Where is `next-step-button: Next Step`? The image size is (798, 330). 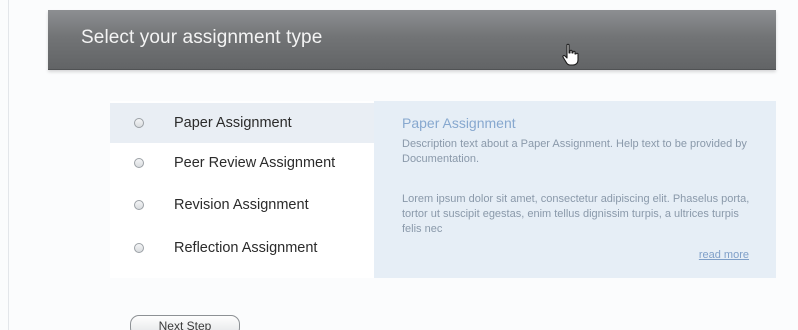 next-step-button: Next Step is located at coordinates (185, 322).